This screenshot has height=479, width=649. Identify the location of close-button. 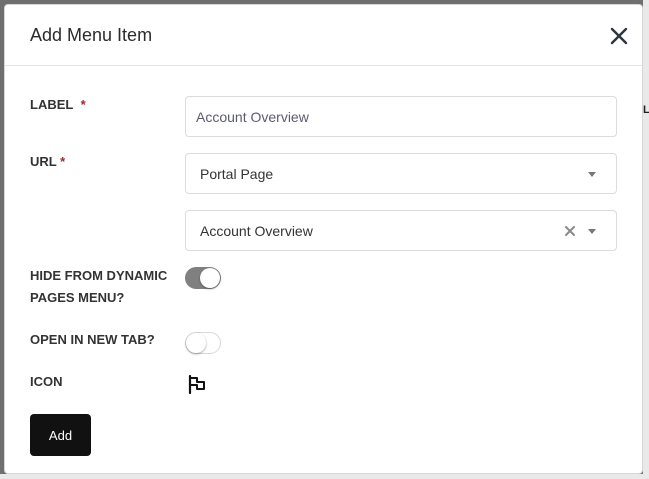
(619, 36).